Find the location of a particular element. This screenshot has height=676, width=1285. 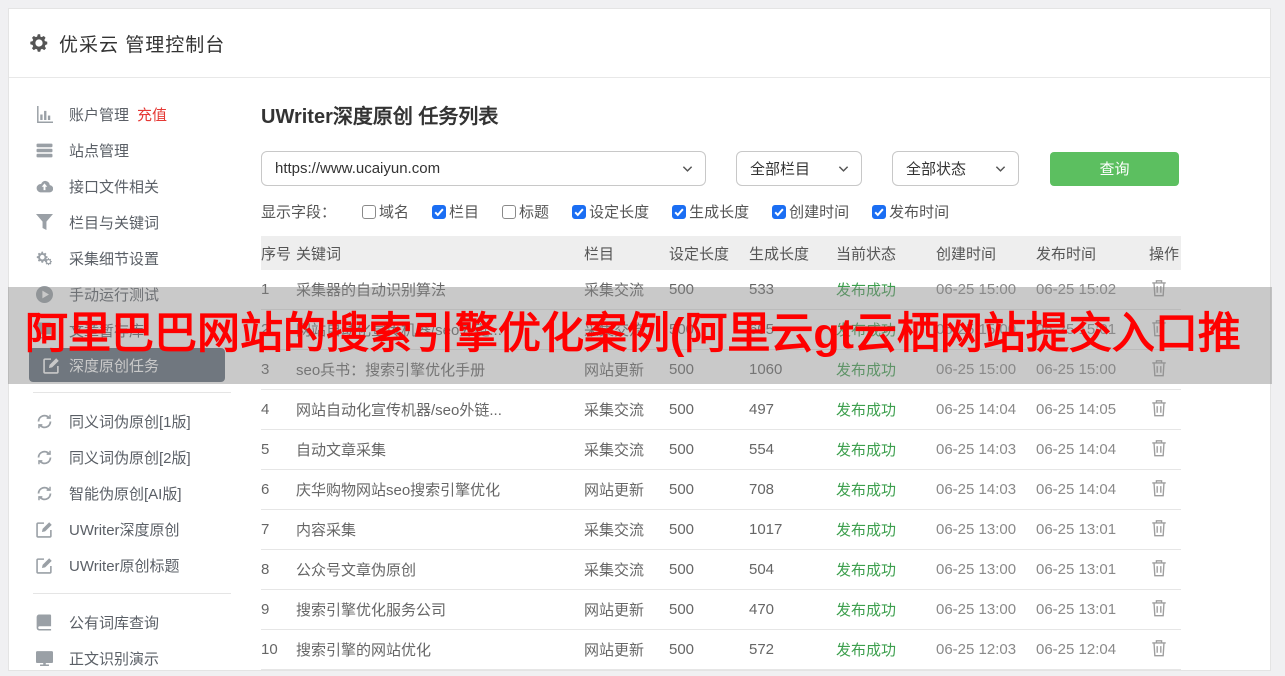

watermark-overlay: 阿里巴巴网站的搜索引擎优化案例(阿里云gt云栖网站提交入口推 is located at coordinates (640, 335).